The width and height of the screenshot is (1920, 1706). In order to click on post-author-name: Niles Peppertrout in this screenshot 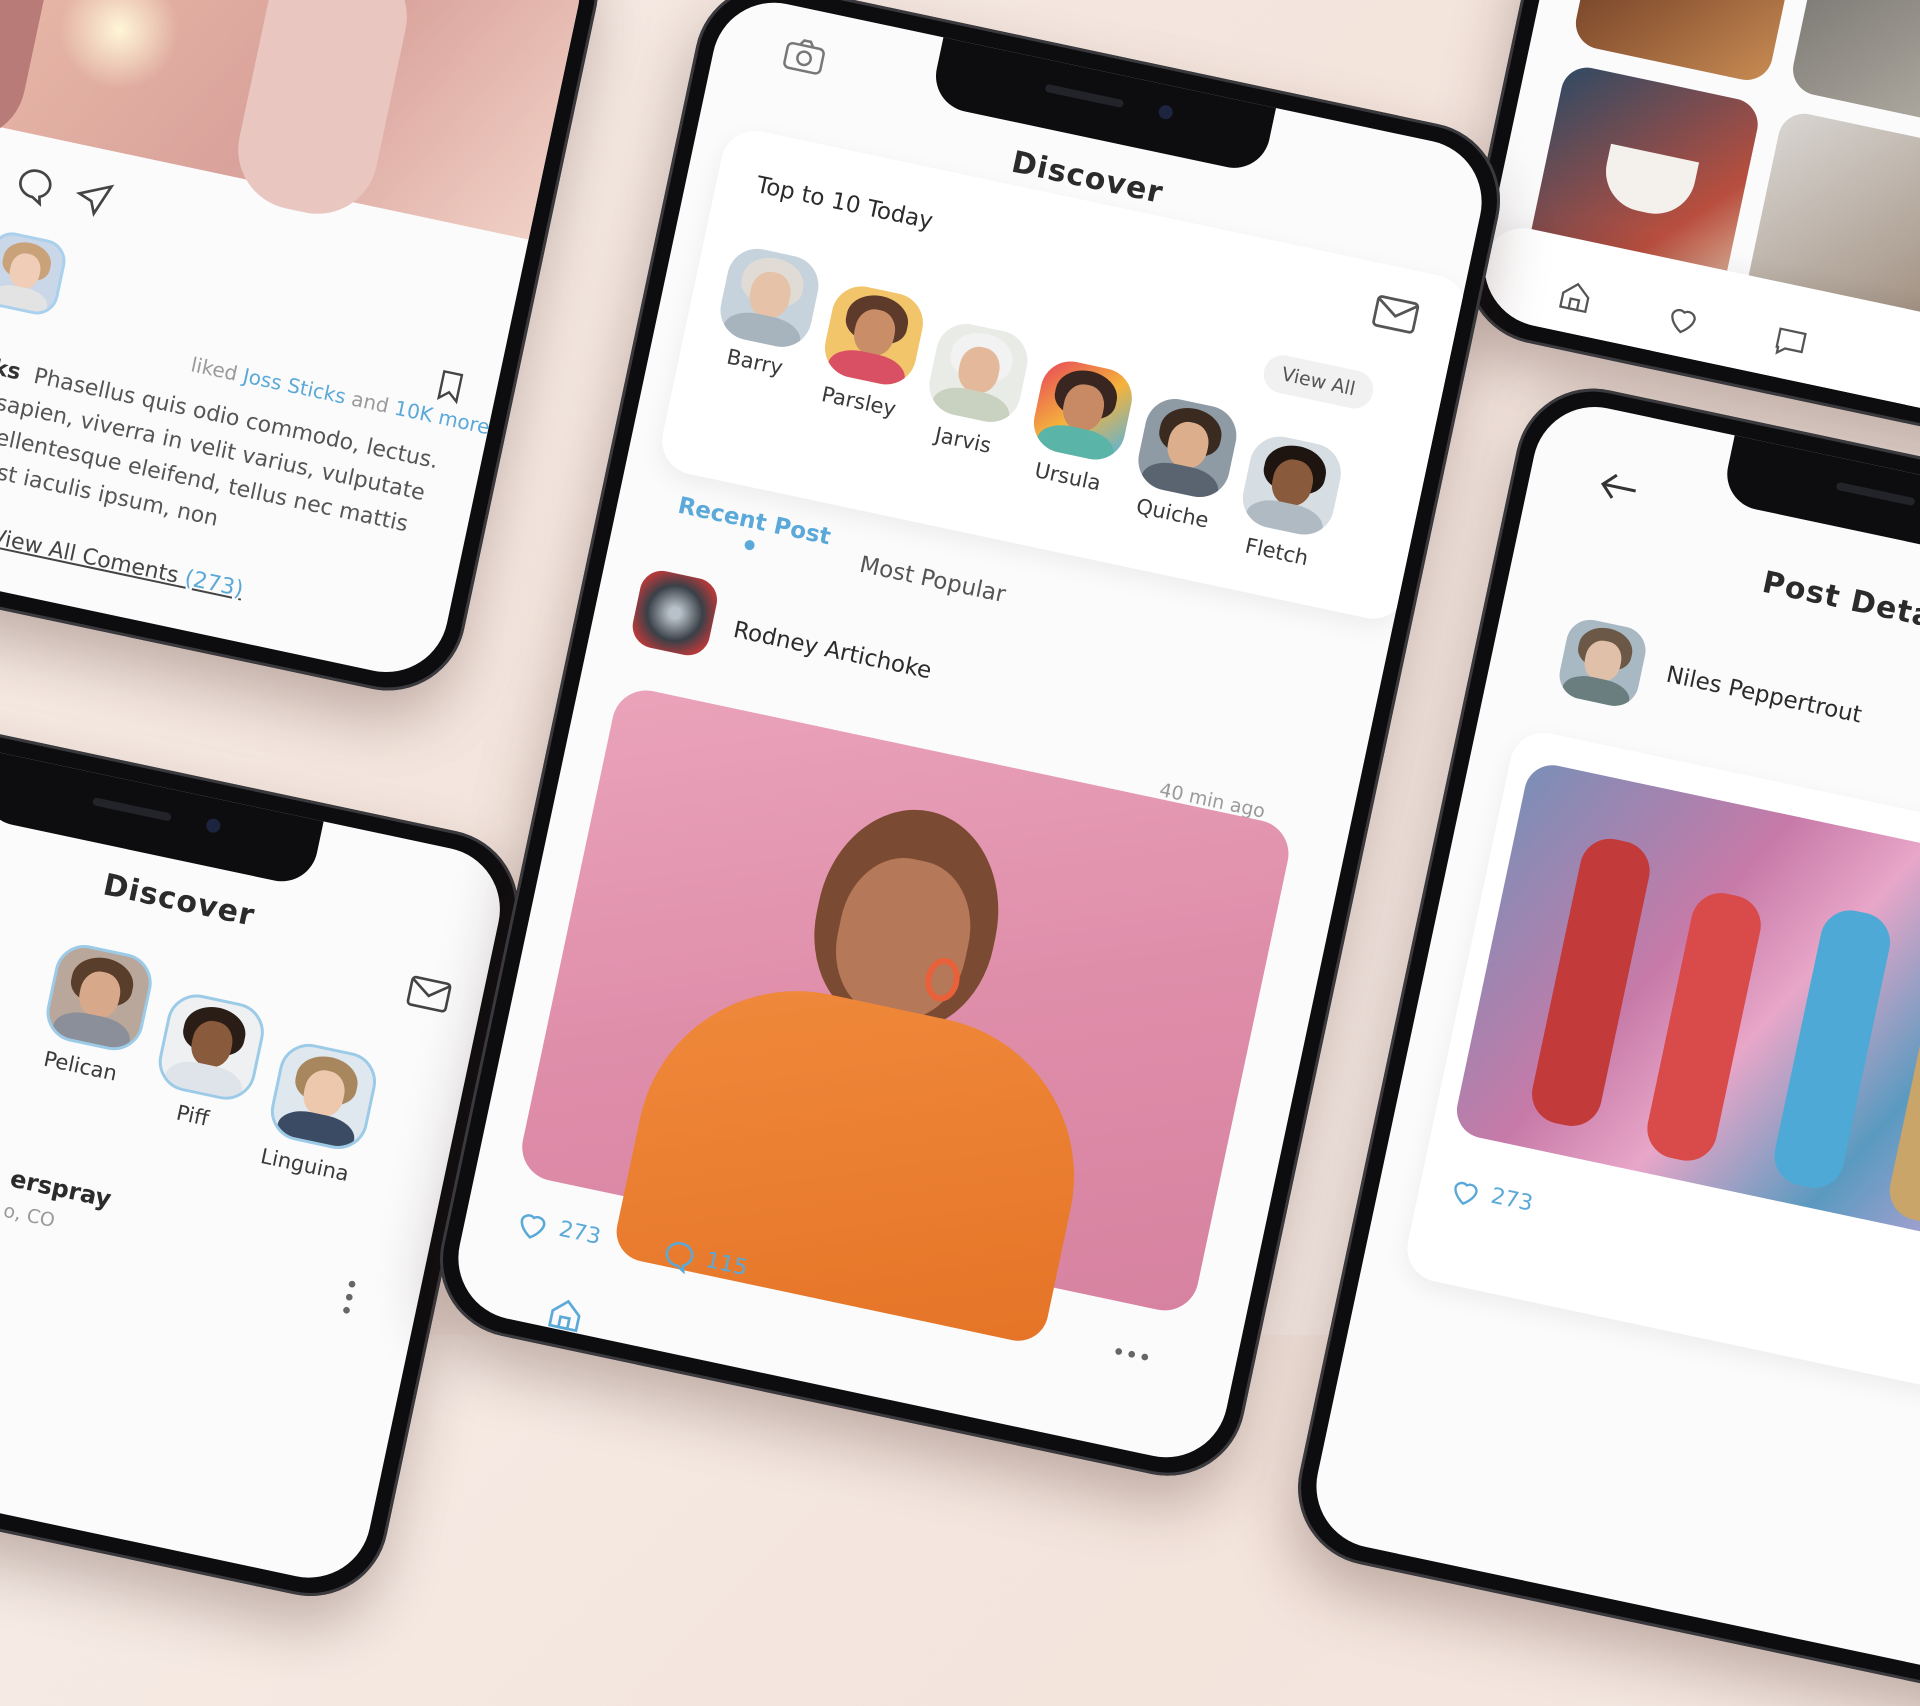, I will do `click(1764, 695)`.